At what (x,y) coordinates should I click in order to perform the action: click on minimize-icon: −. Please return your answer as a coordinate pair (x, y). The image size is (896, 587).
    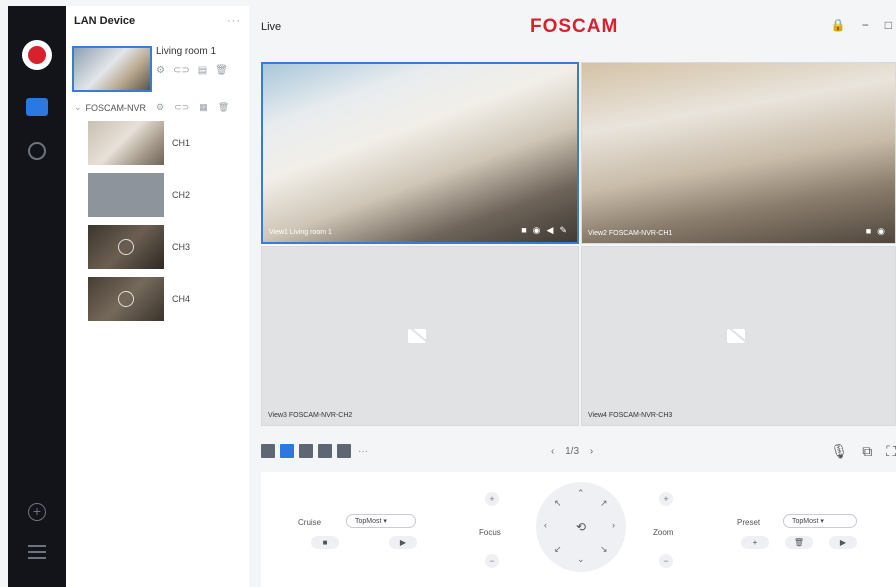
    Looking at the image, I should click on (865, 25).